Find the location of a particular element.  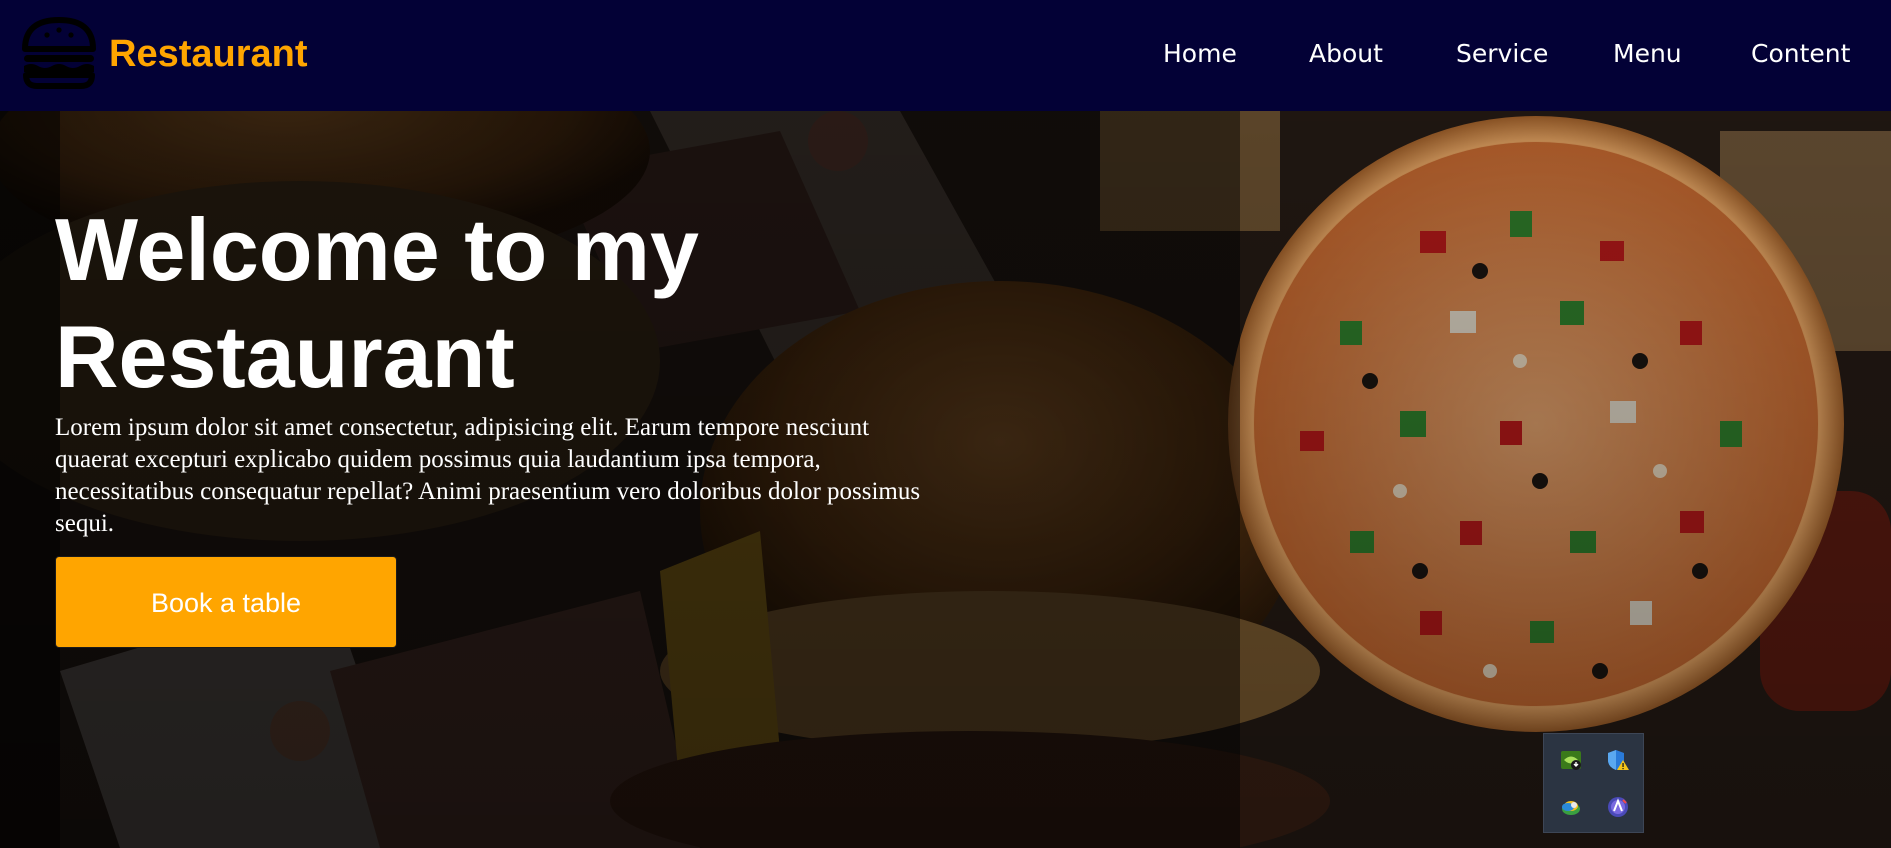

nav-about: About is located at coordinates (1346, 54).